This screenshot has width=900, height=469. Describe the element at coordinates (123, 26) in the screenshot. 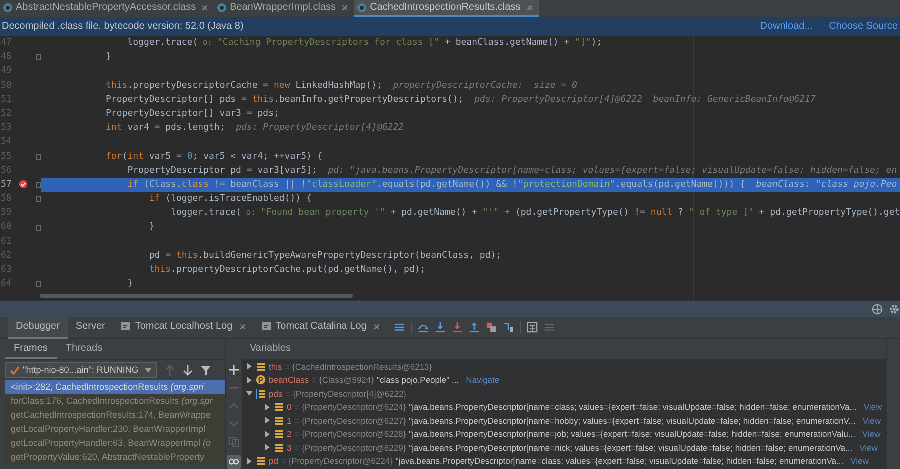

I see `info-message: Decompiled .class file, bytecode version: 52.0 (Java 8)` at that location.